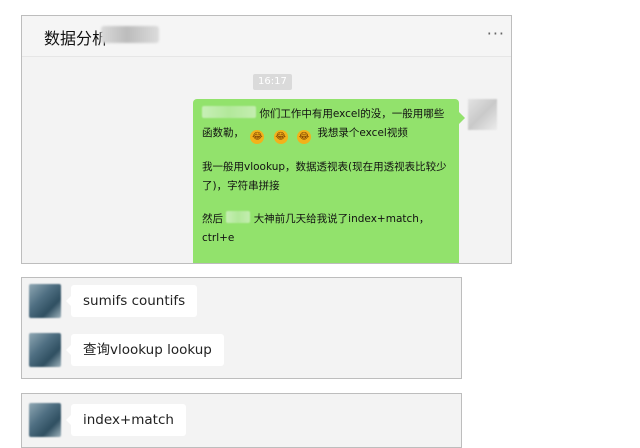  What do you see at coordinates (324, 176) in the screenshot?
I see `message-line2: 我一般用vlookup，数据透视表(现在用透视表比较少了)，字符串拼接` at bounding box center [324, 176].